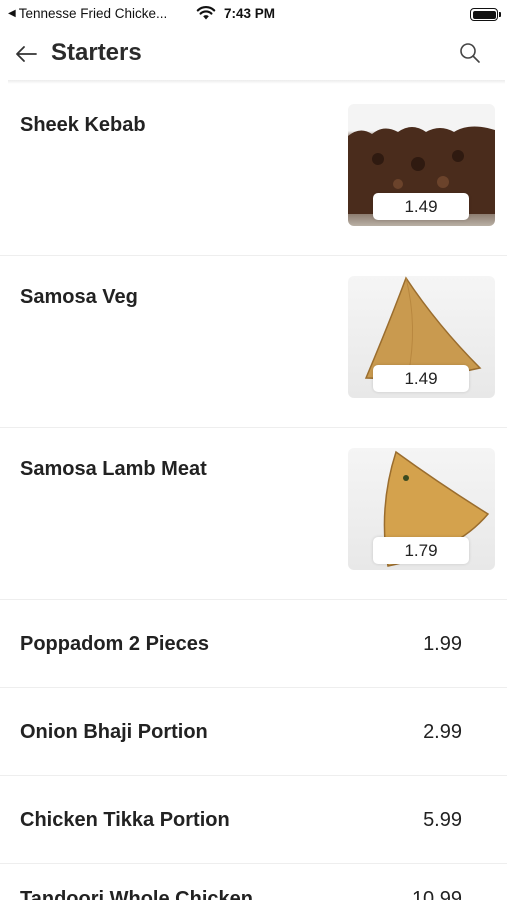 This screenshot has height=900, width=507. What do you see at coordinates (96, 52) in the screenshot?
I see `page-title: Starters` at bounding box center [96, 52].